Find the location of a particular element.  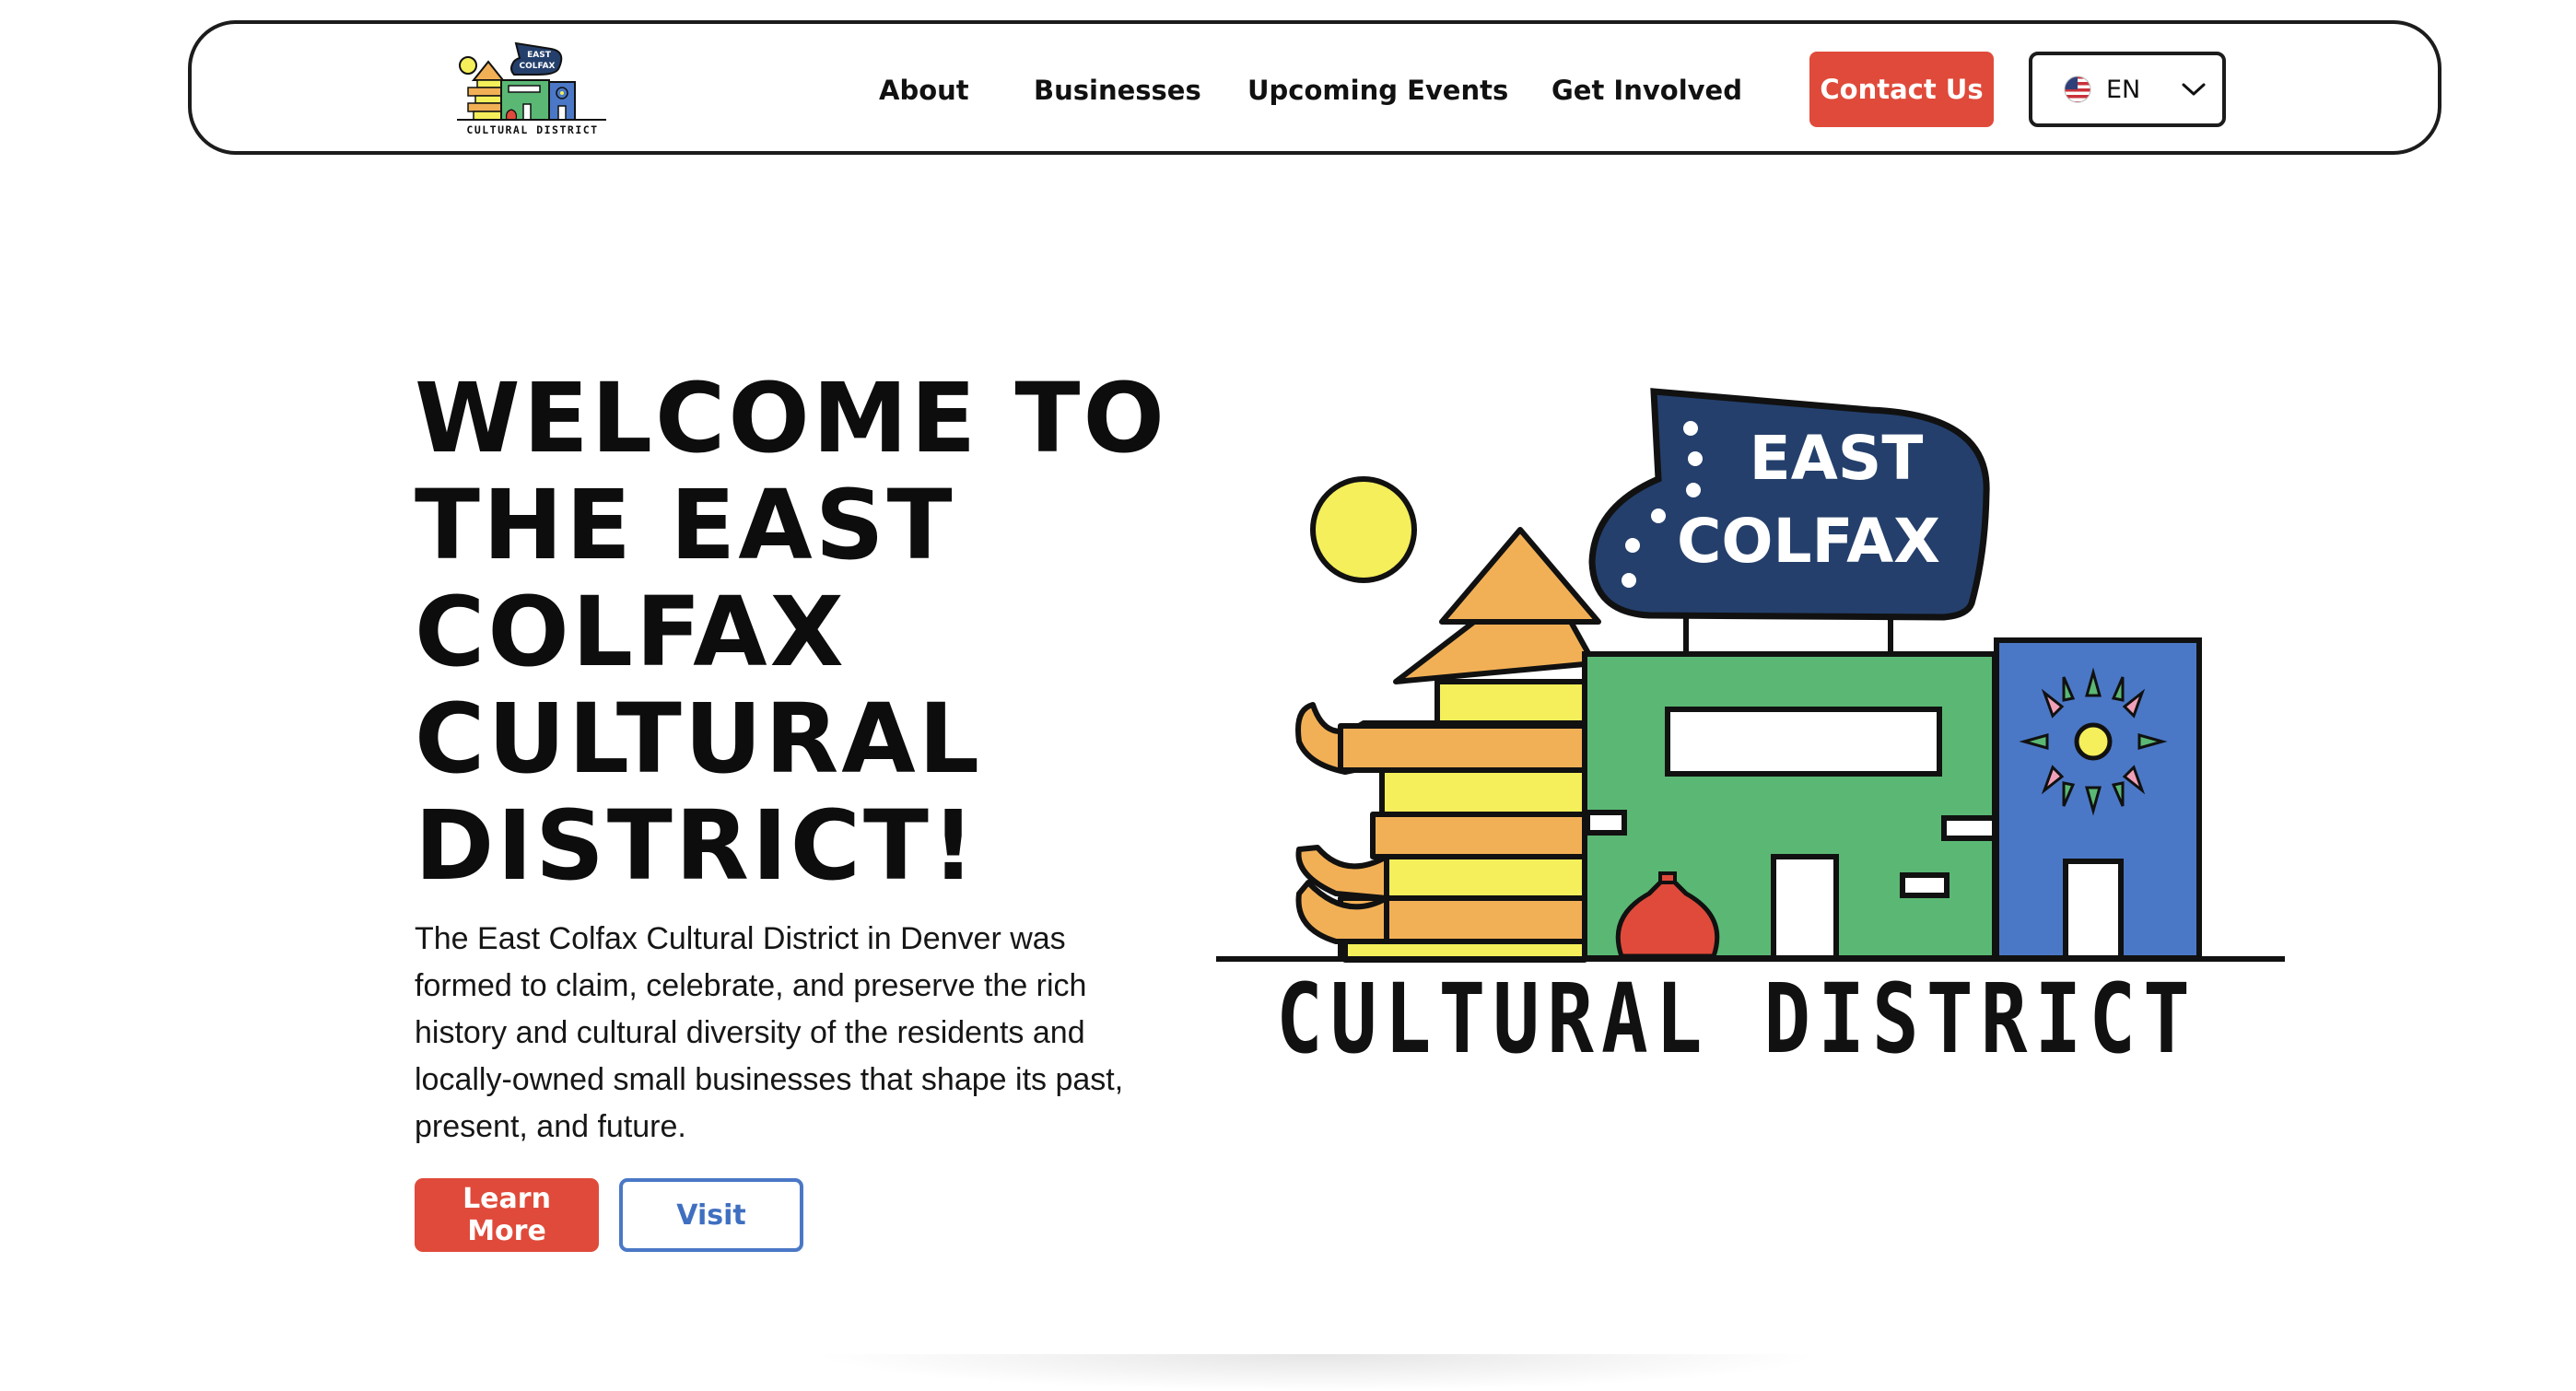

chevron-down-icon is located at coordinates (2194, 89).